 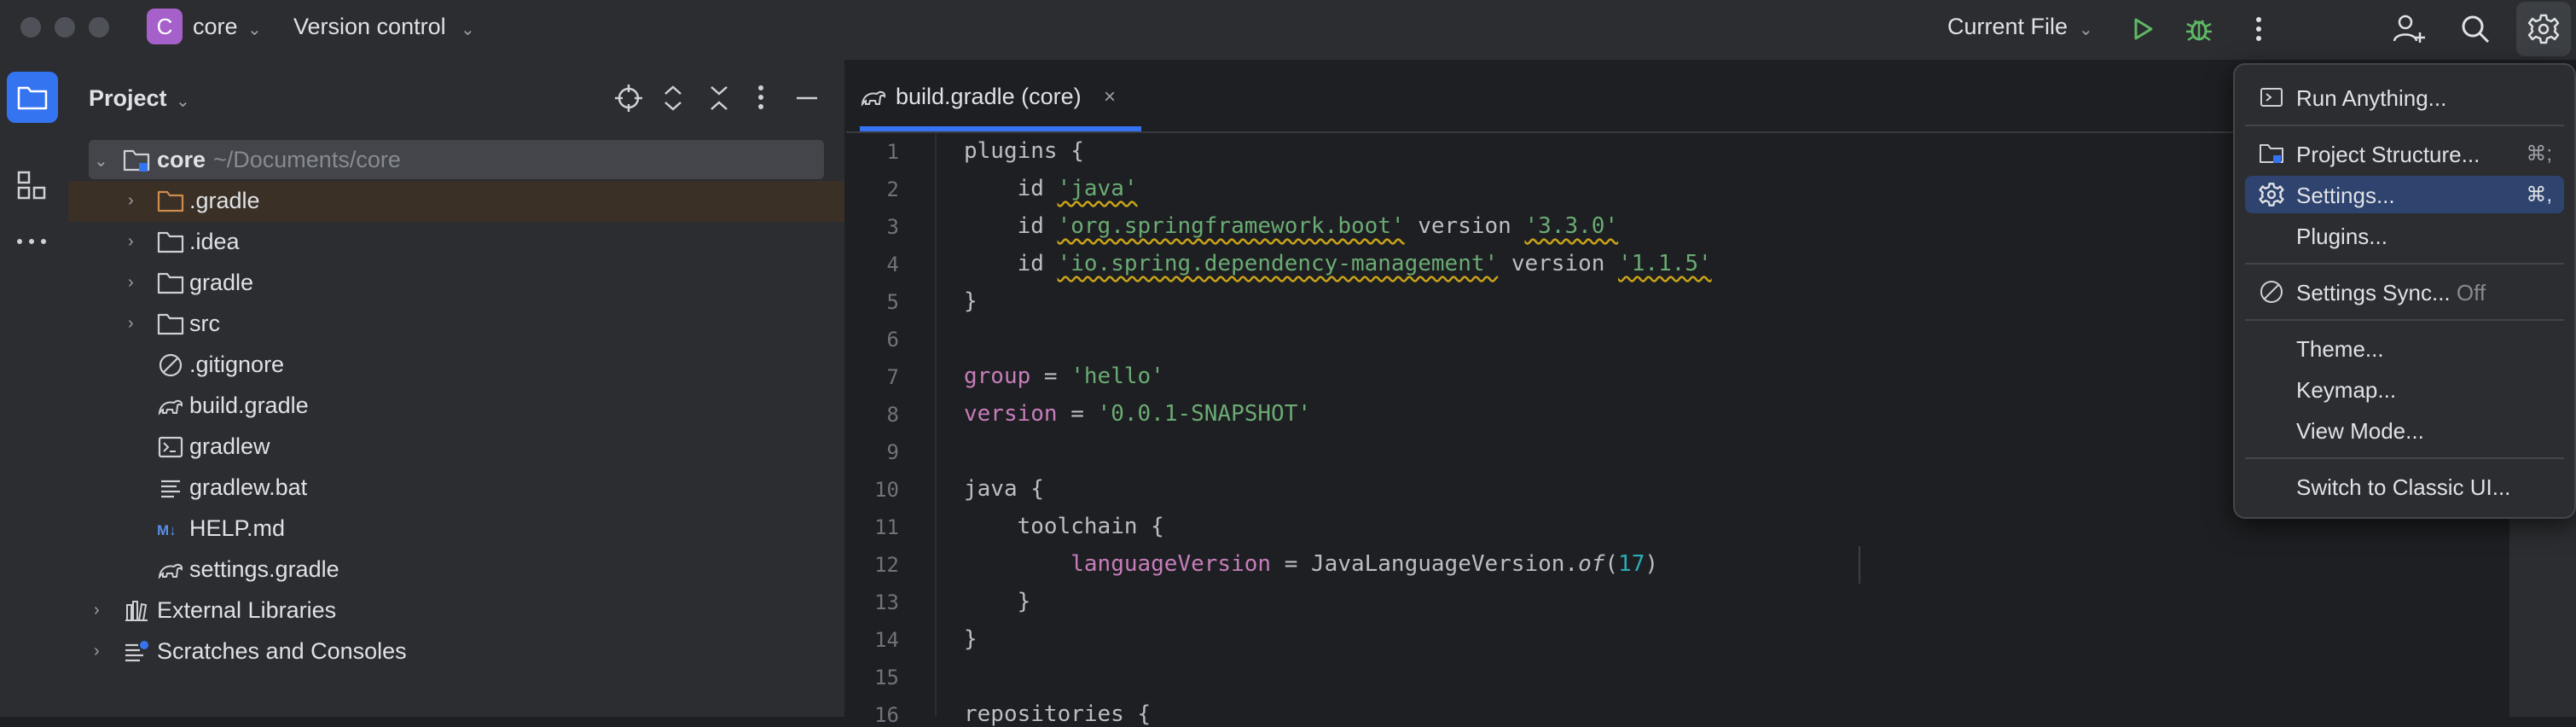 What do you see at coordinates (886, 602) in the screenshot?
I see `line-number: 13` at bounding box center [886, 602].